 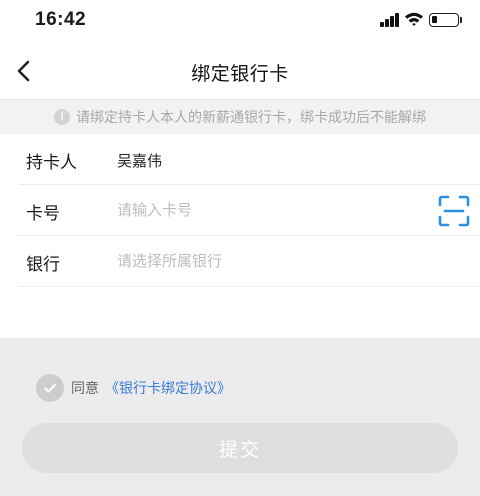 I want to click on battery-cap, so click(x=461, y=20).